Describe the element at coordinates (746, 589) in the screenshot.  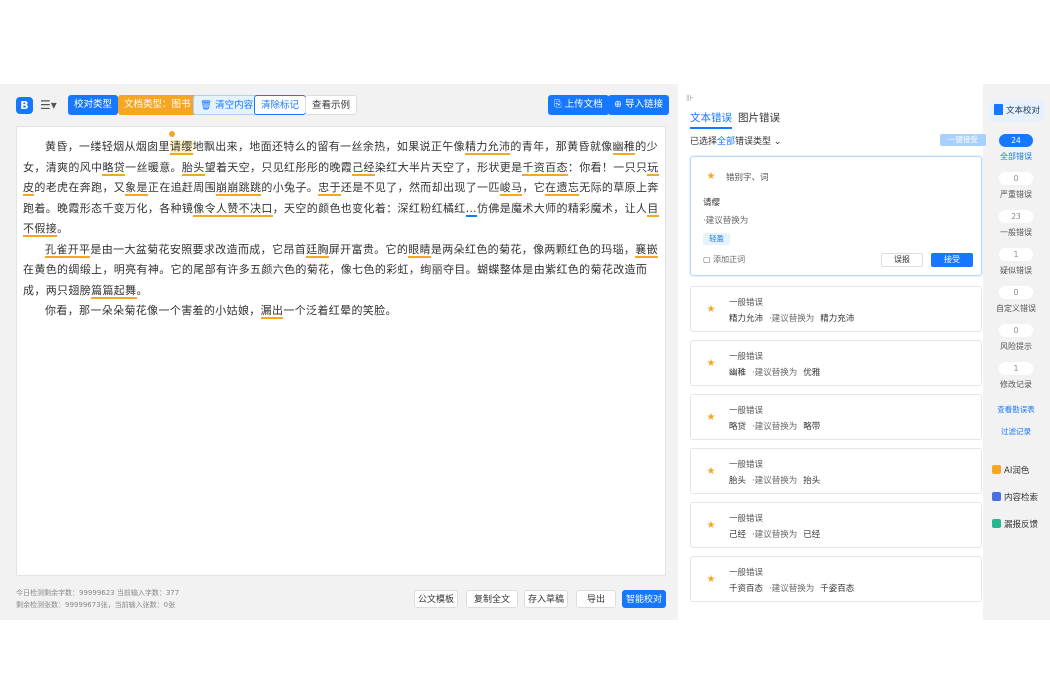
I see `error-word: 千资百态` at that location.